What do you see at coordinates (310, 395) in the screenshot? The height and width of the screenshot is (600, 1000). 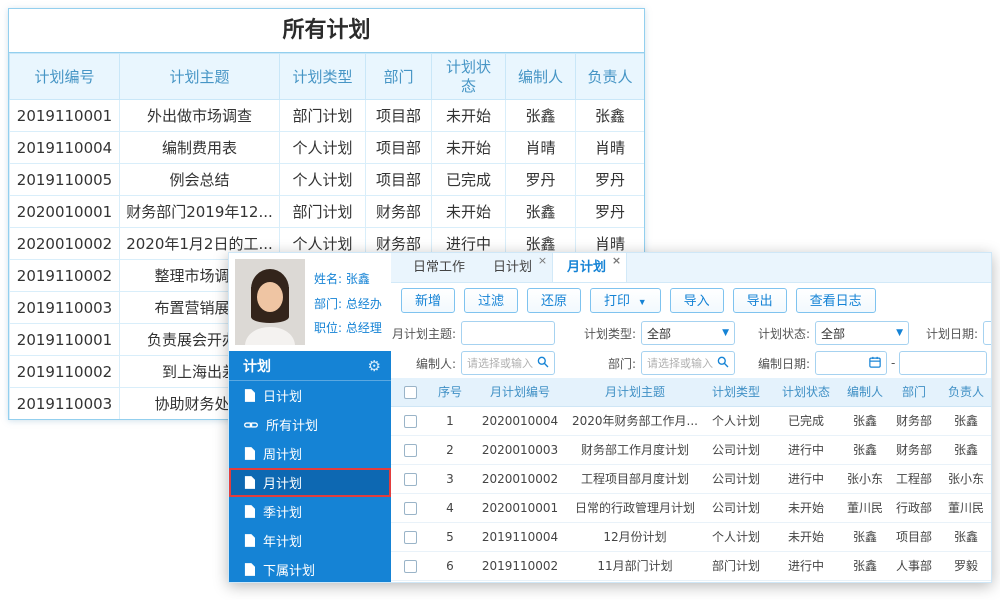 I see `sidebar-item-day-plan: 日计划` at bounding box center [310, 395].